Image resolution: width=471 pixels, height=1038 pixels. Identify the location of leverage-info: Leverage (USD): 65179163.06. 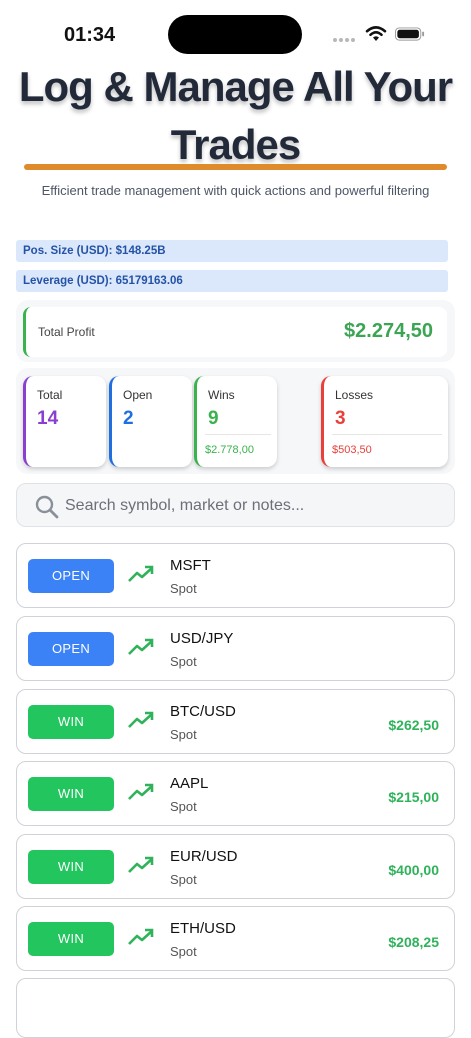
(232, 281).